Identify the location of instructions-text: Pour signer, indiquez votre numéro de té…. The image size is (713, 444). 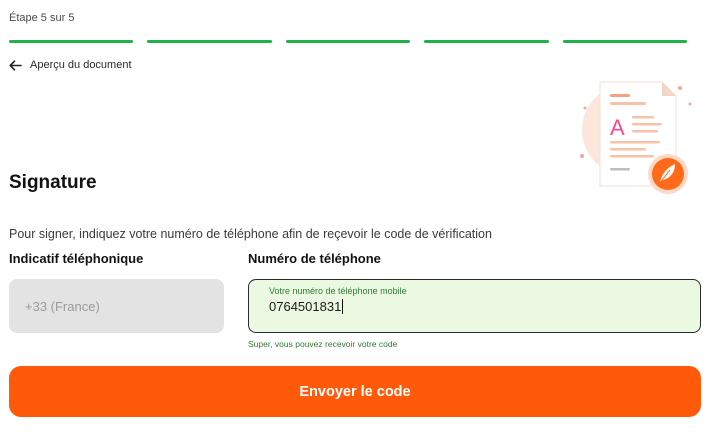
(250, 234).